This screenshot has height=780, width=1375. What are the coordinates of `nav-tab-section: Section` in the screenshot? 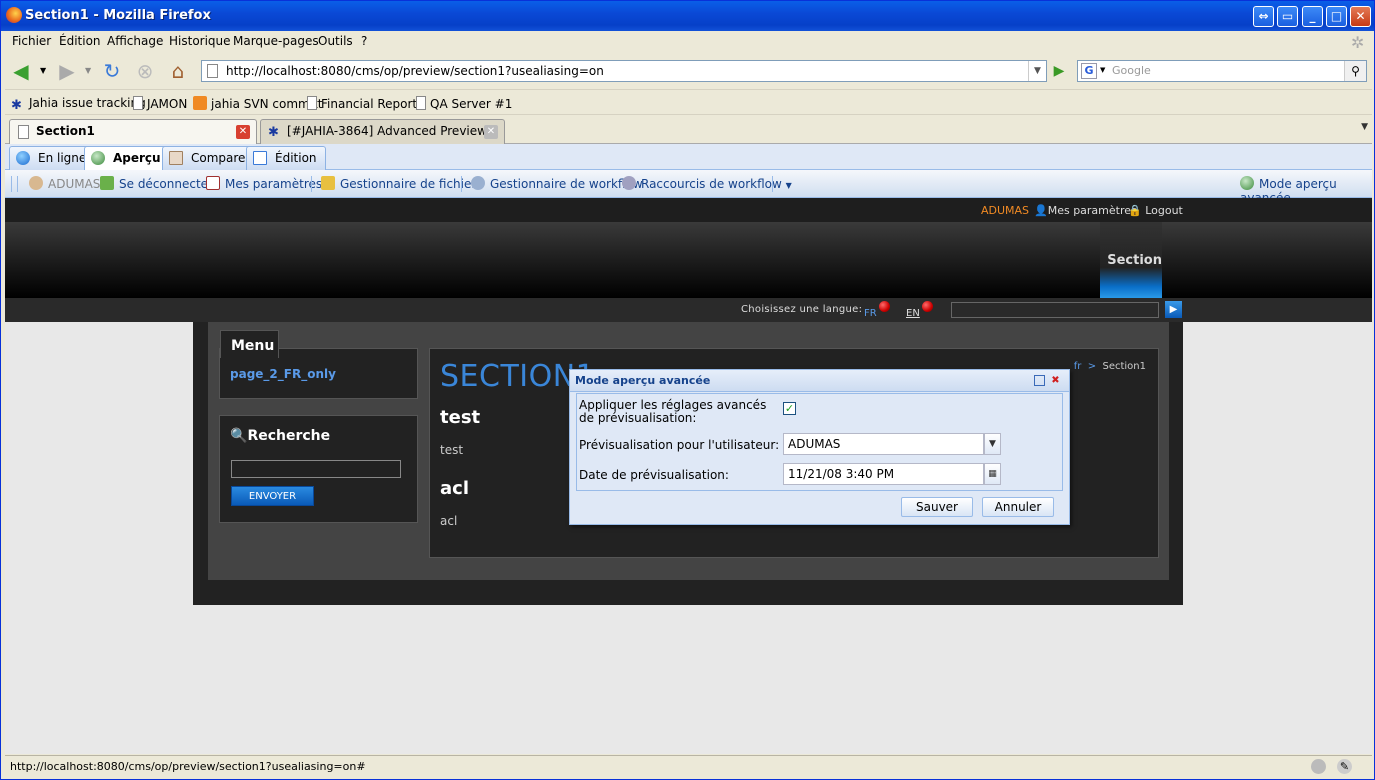 It's located at (1131, 260).